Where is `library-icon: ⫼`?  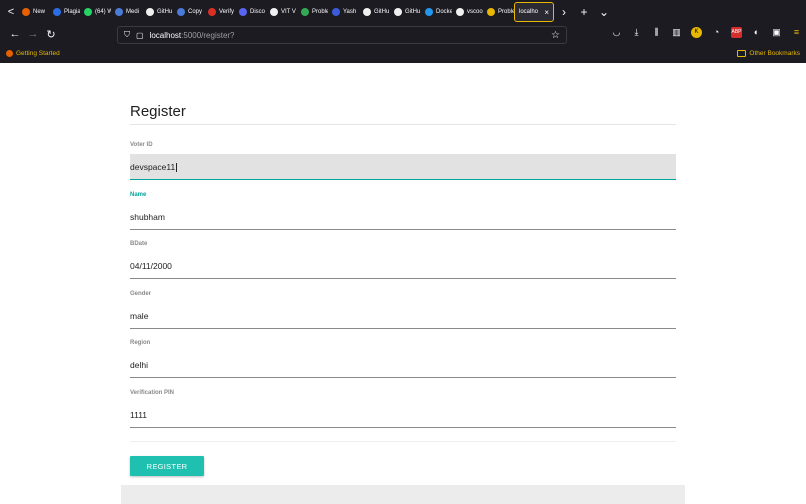 library-icon: ⫼ is located at coordinates (656, 32).